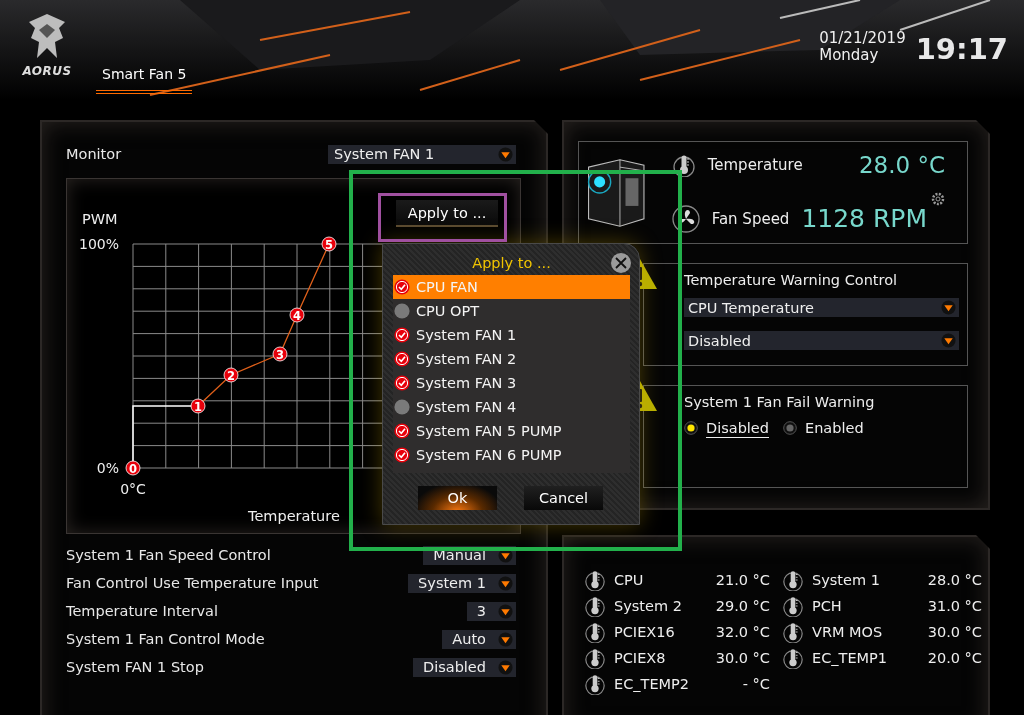  Describe the element at coordinates (652, 684) in the screenshot. I see `sensor-name: EC_TEMP2` at that location.